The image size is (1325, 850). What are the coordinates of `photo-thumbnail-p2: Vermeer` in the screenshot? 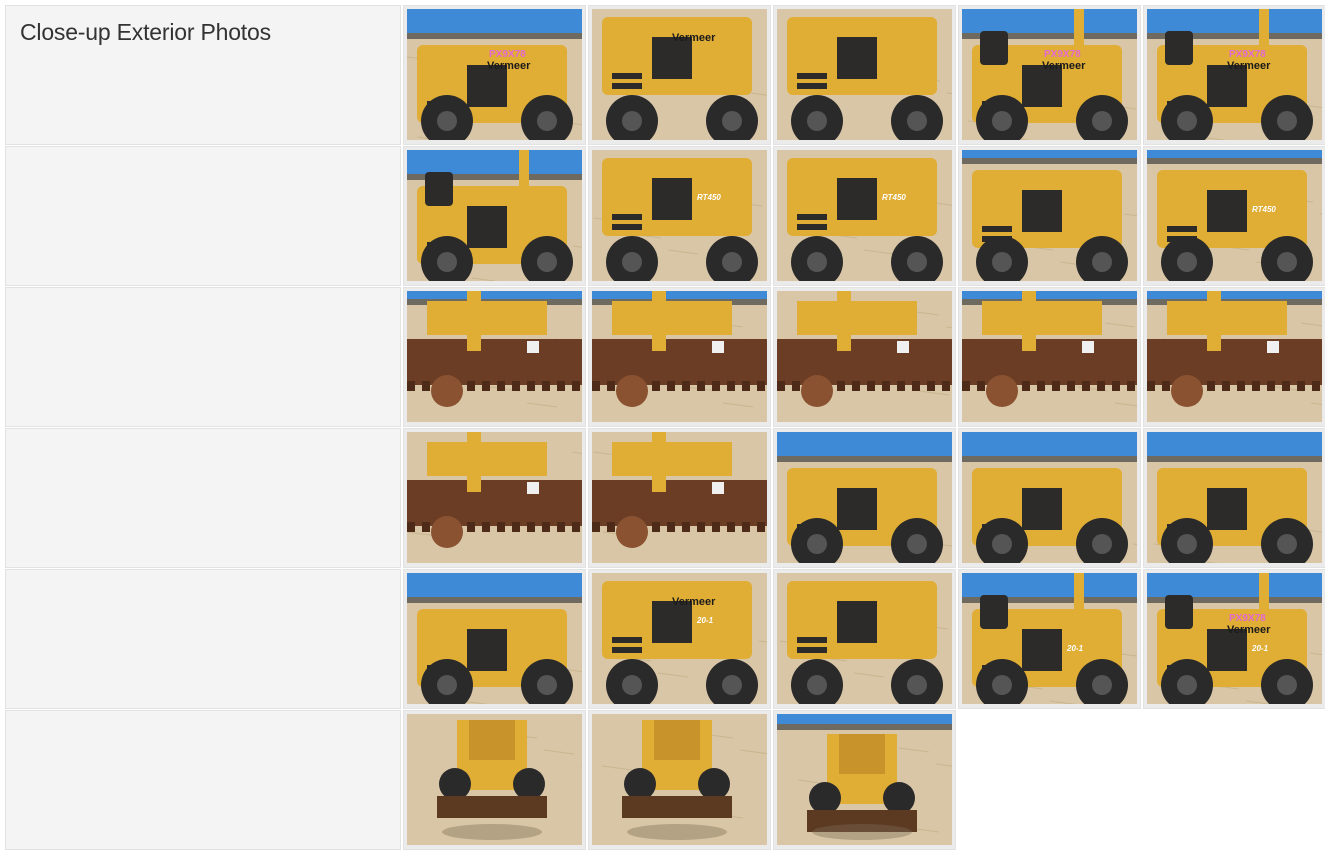 It's located at (679, 74).